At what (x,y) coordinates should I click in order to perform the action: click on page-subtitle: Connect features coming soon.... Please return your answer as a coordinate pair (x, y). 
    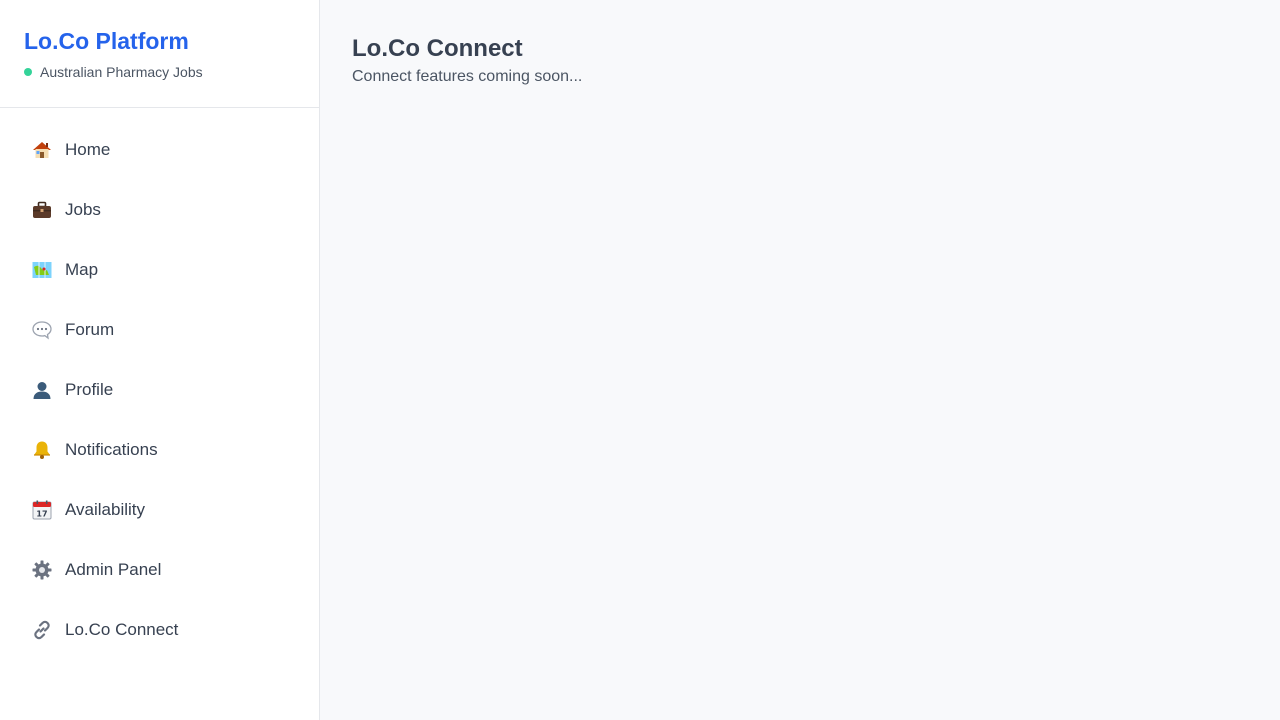
    Looking at the image, I should click on (467, 76).